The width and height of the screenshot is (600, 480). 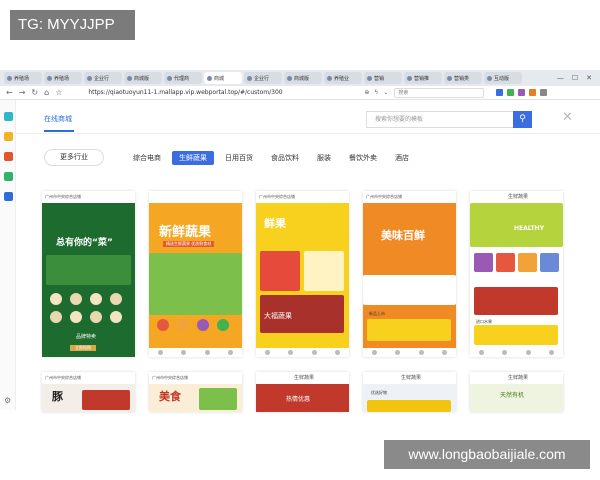 What do you see at coordinates (8, 136) in the screenshot?
I see `favorites-icon` at bounding box center [8, 136].